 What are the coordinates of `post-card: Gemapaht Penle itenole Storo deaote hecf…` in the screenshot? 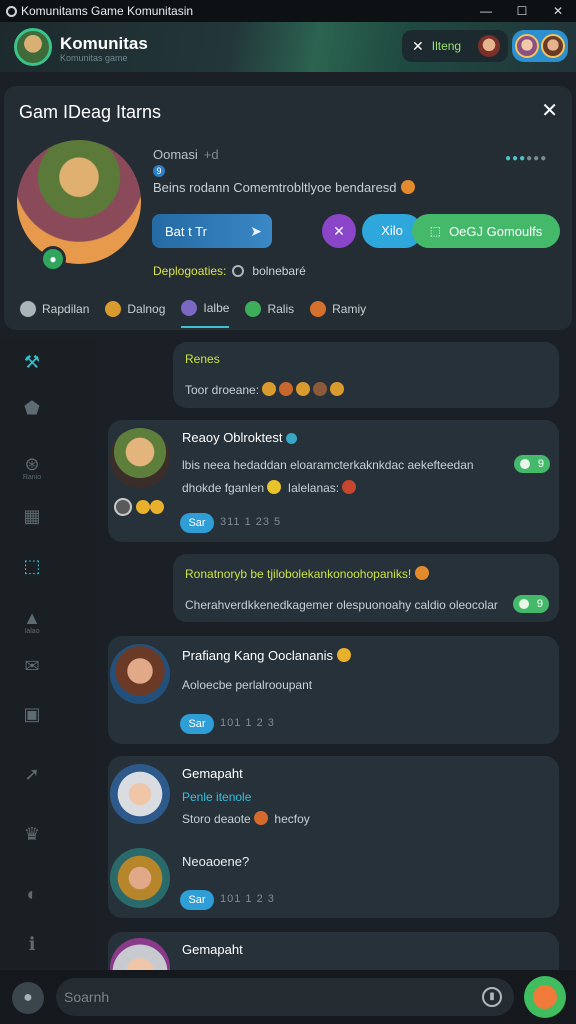 It's located at (333, 837).